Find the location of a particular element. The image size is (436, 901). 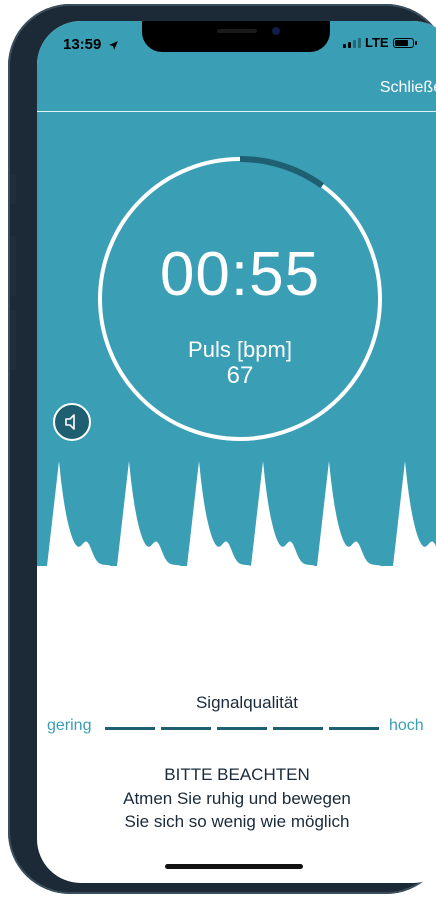

status-bar-indicators: LTE is located at coordinates (380, 42).